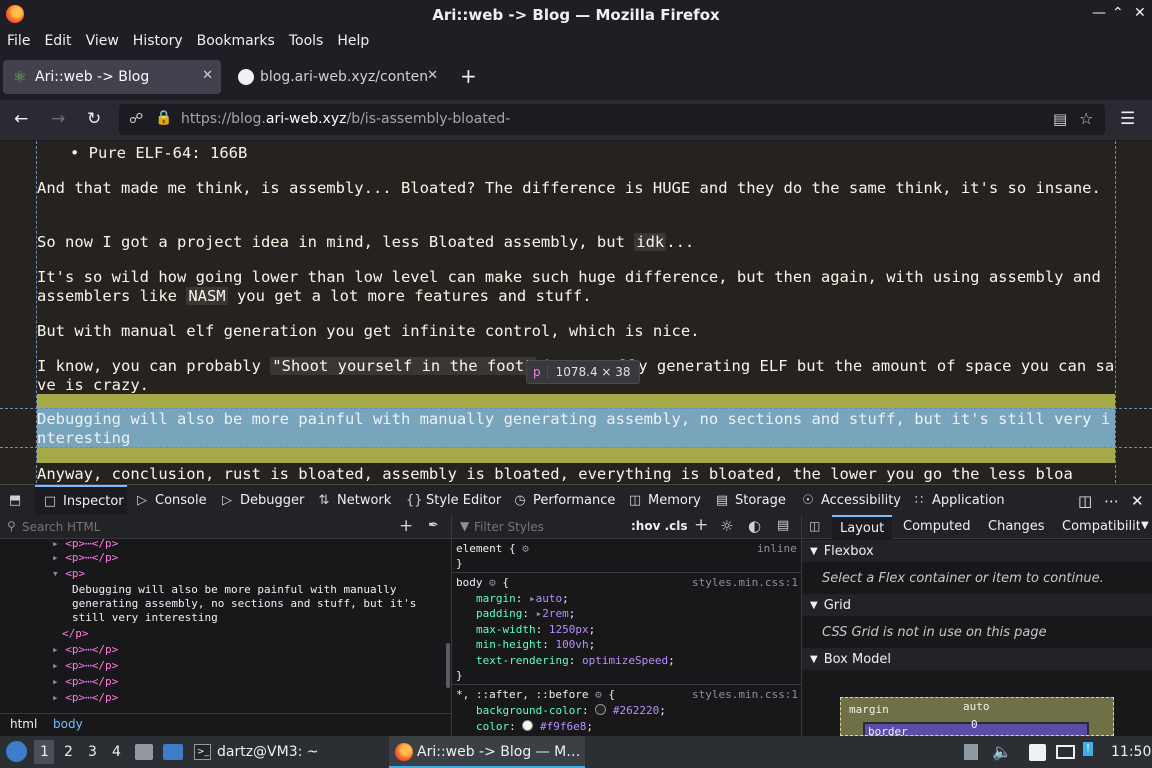  Describe the element at coordinates (958, 500) in the screenshot. I see `tab-application: ∷ Application` at that location.